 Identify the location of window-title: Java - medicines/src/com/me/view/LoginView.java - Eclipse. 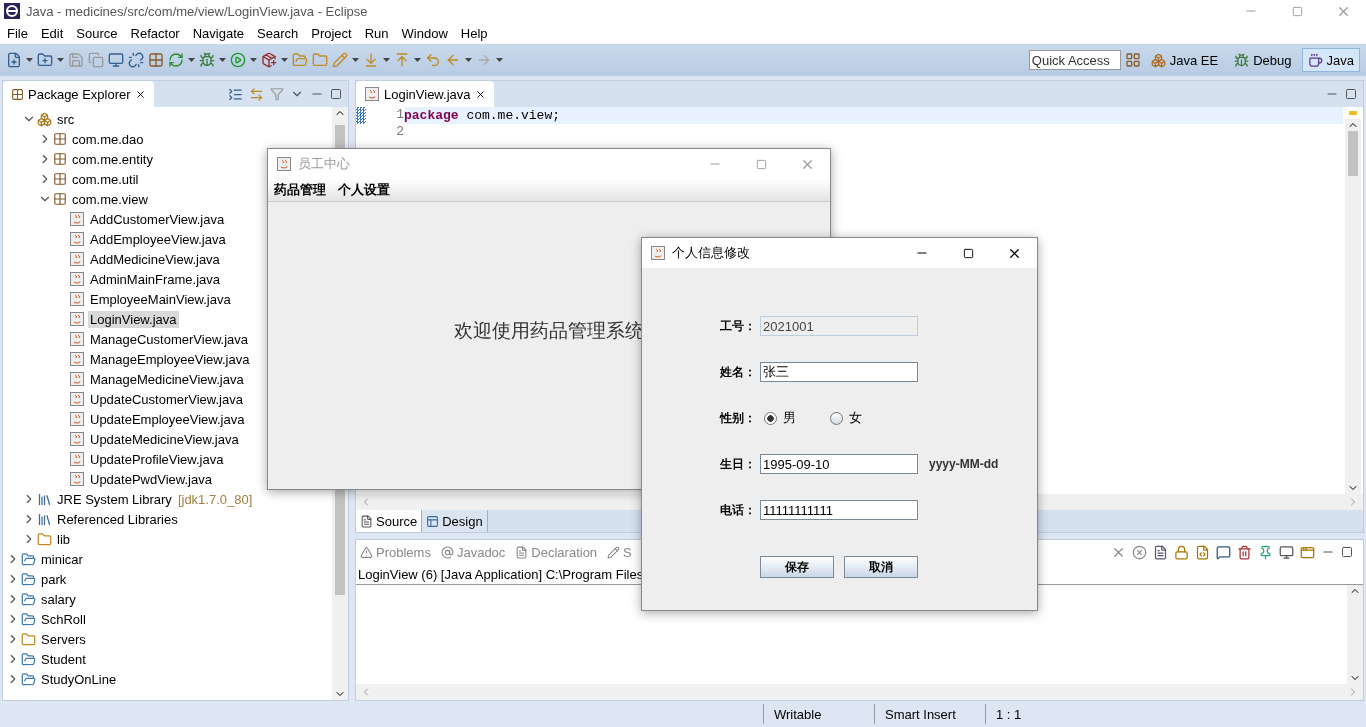
(197, 11).